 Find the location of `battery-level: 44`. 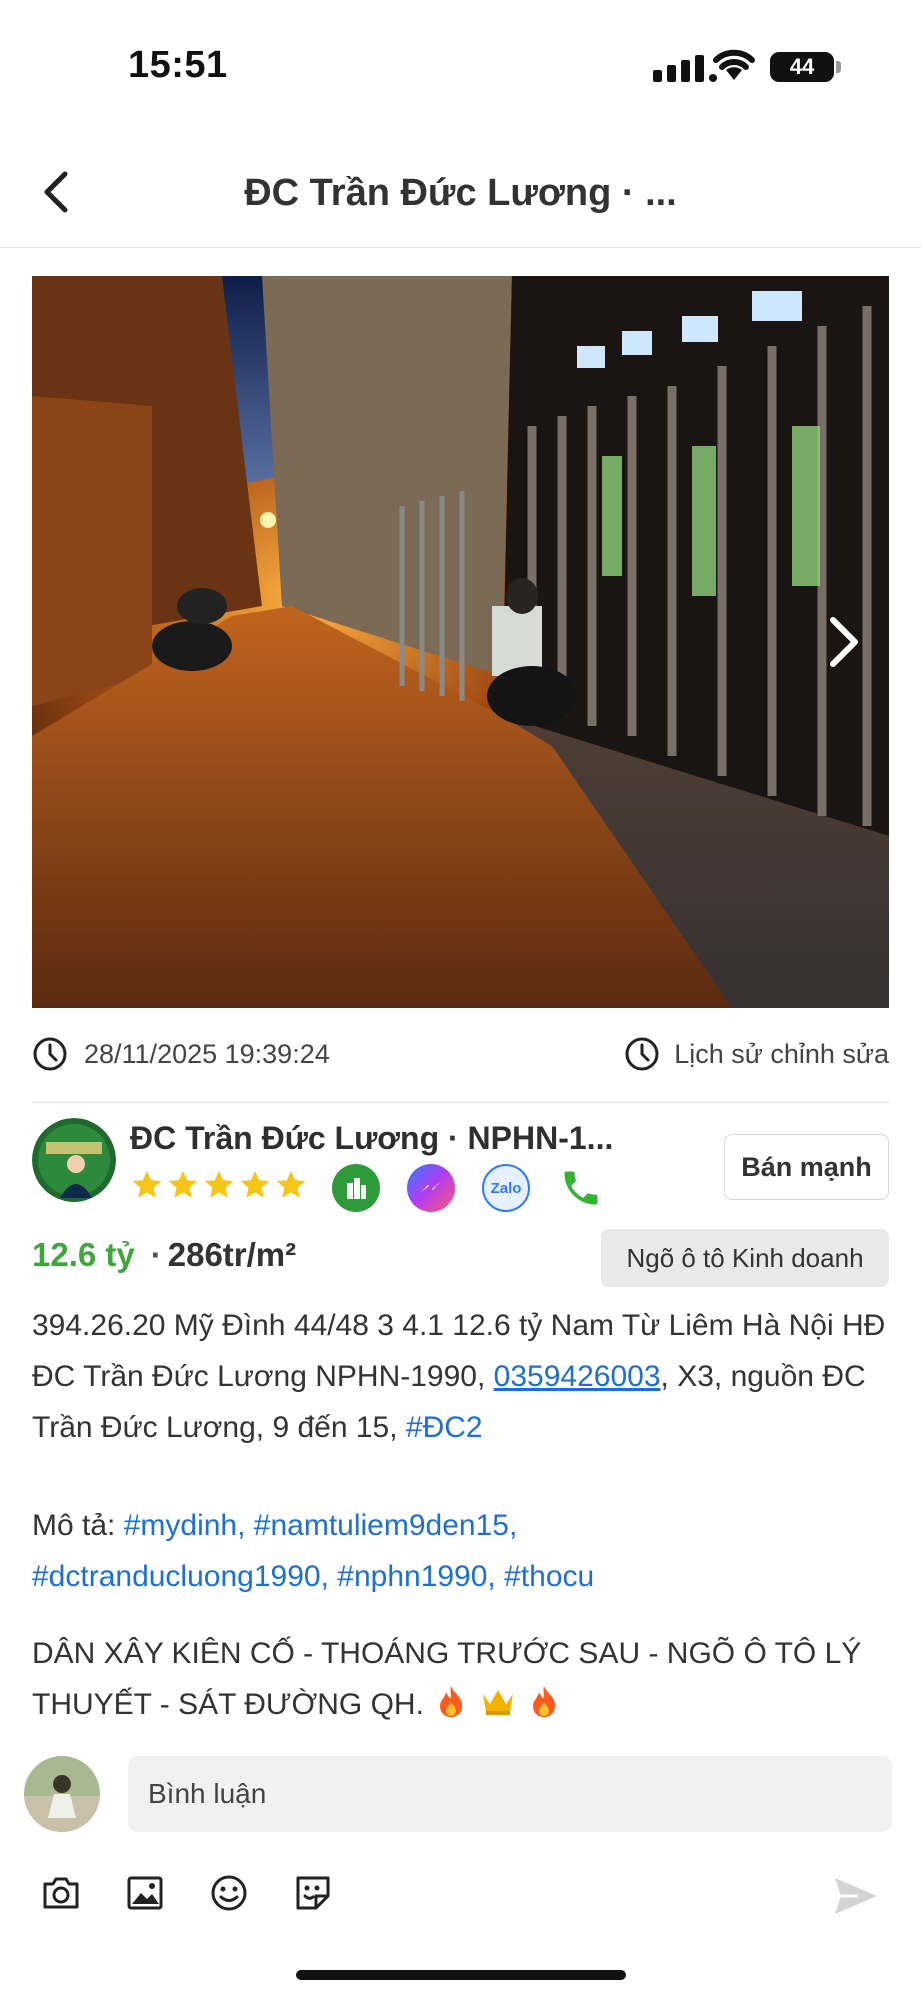

battery-level: 44 is located at coordinates (802, 66).